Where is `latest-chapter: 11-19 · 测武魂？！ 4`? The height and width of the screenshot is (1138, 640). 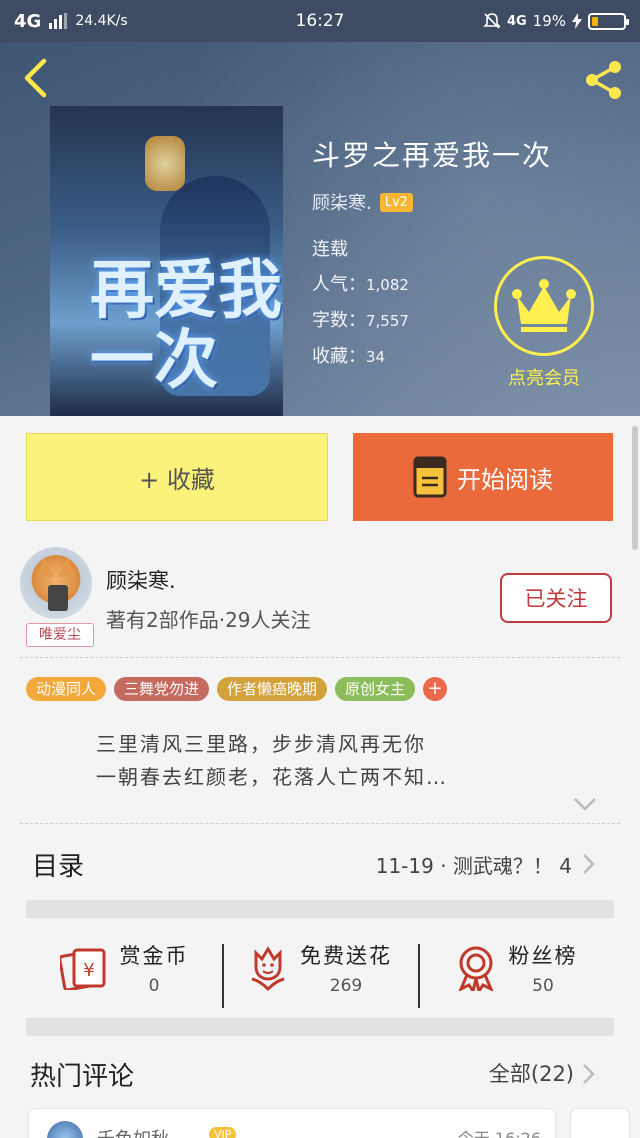 latest-chapter: 11-19 · 测武魂？！ 4 is located at coordinates (474, 864).